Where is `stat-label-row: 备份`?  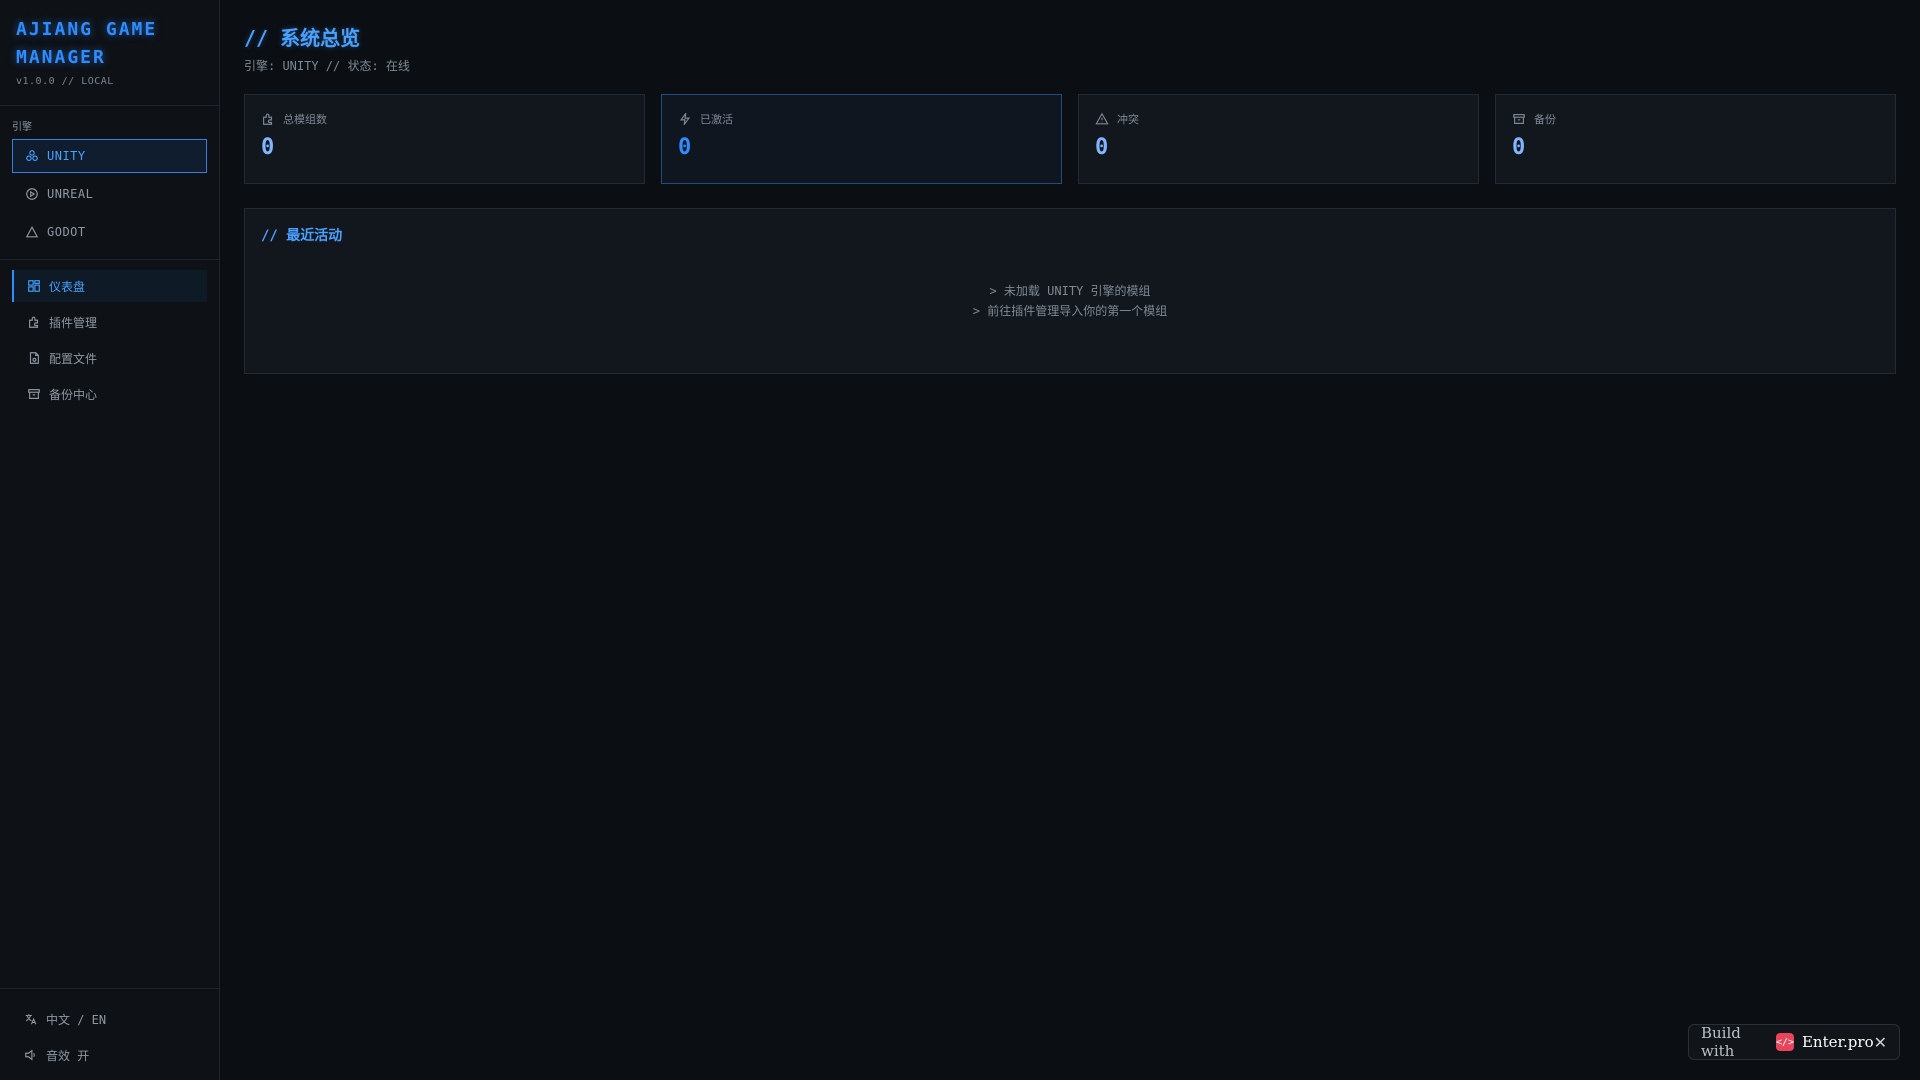 stat-label-row: 备份 is located at coordinates (1695, 119).